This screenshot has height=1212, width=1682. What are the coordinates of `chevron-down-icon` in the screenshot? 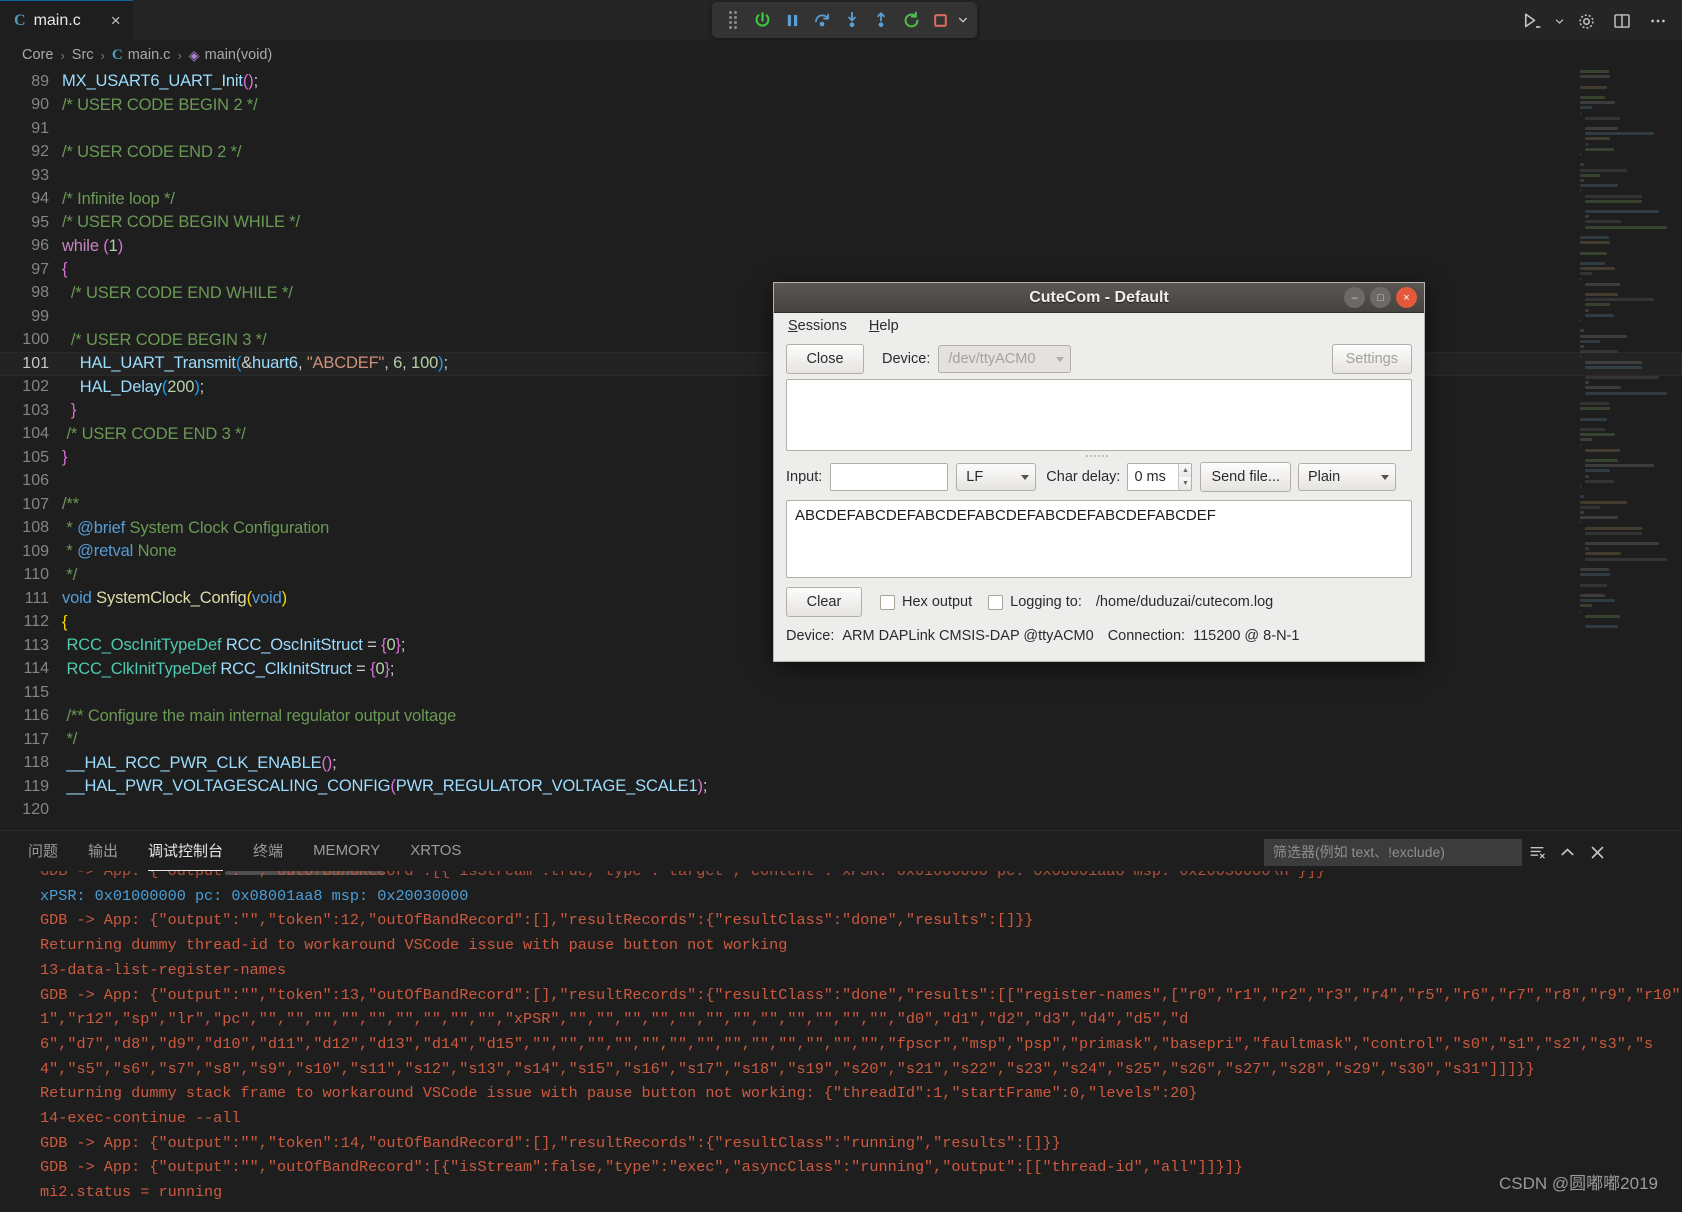 It's located at (963, 20).